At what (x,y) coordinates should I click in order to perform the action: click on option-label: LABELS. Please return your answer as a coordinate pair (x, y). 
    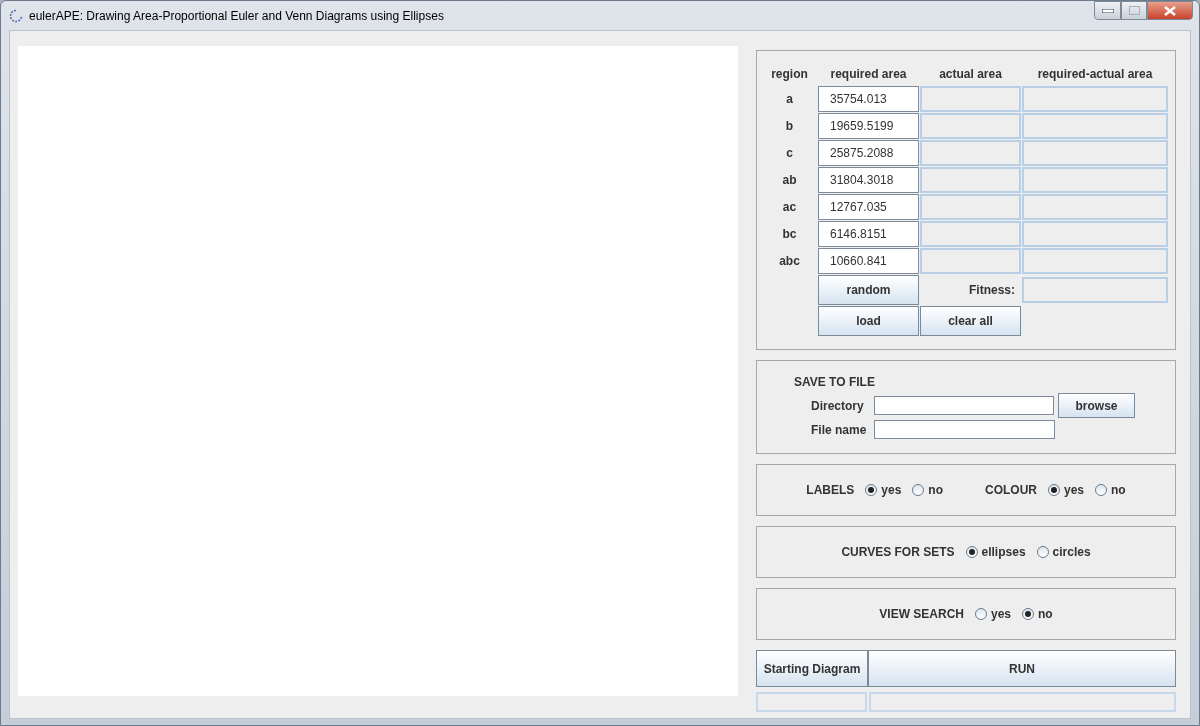
    Looking at the image, I should click on (830, 490).